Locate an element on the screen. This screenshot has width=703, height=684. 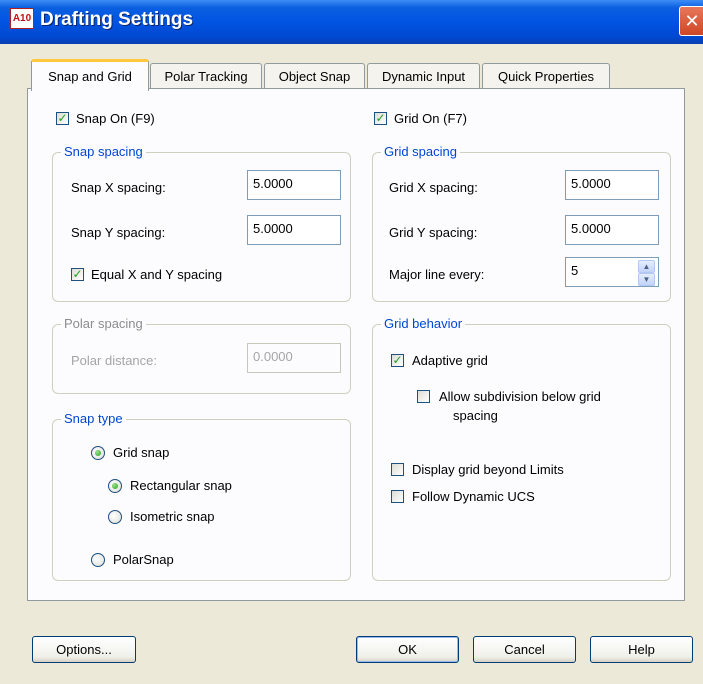
grid-spacing-title: Grid spacing is located at coordinates (420, 152).